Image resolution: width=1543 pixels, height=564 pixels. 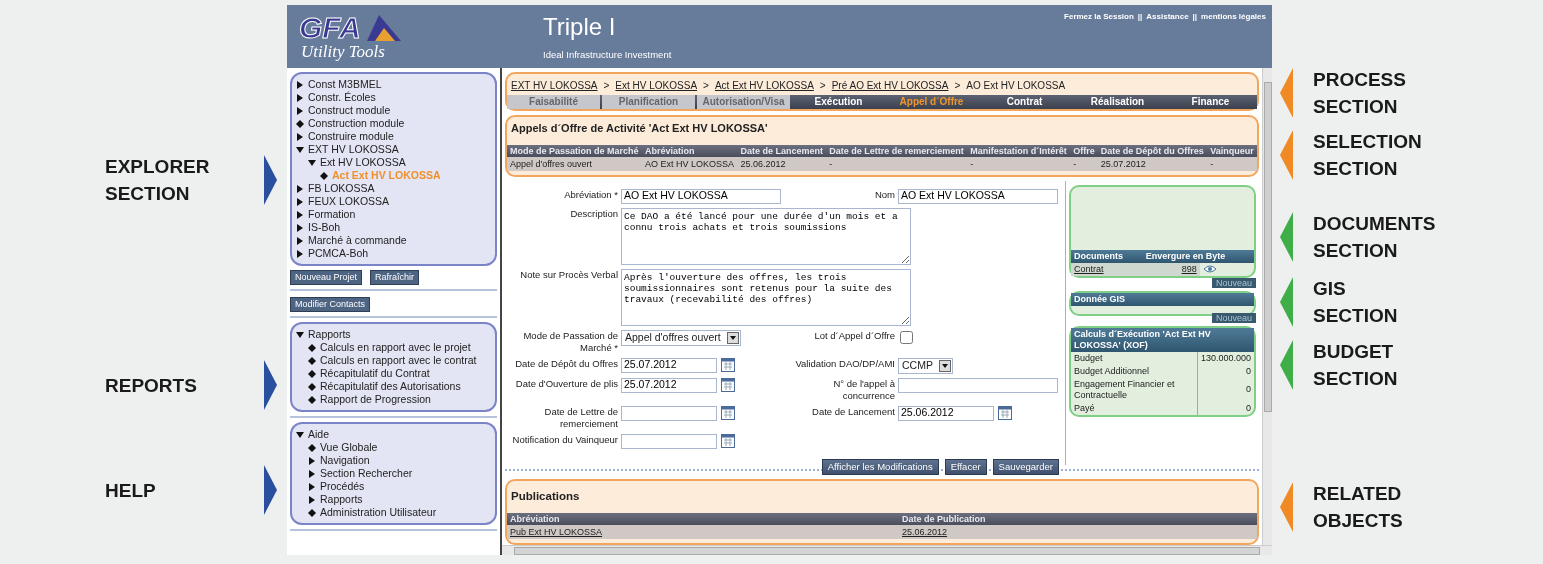 I want to click on text-field, so click(x=978, y=385).